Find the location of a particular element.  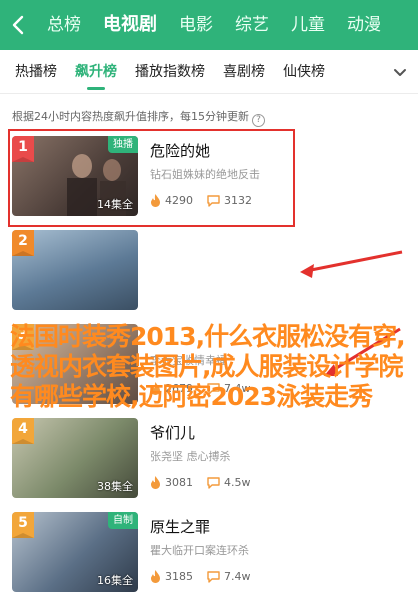

item-stats: 3185 7.4w is located at coordinates (207, 576).